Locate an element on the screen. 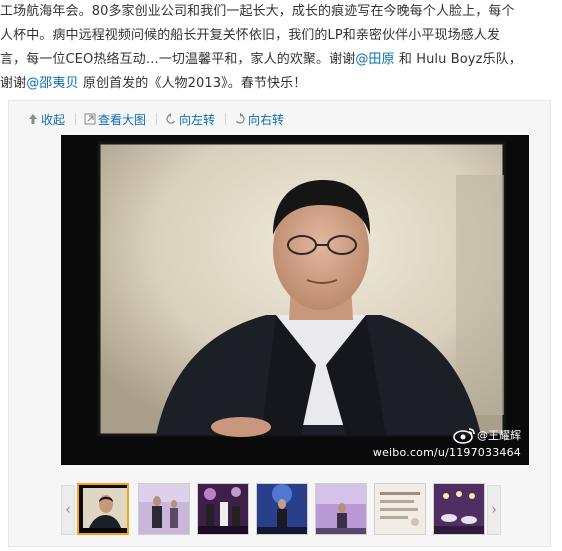 This screenshot has height=551, width=562. rotate-right-label: 向右转 is located at coordinates (266, 119).